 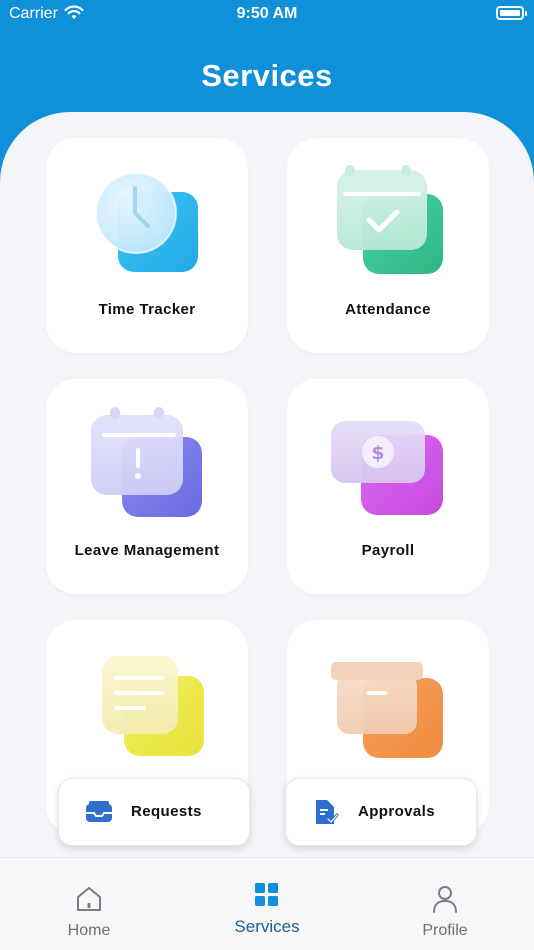 What do you see at coordinates (445, 899) in the screenshot?
I see `person-icon` at bounding box center [445, 899].